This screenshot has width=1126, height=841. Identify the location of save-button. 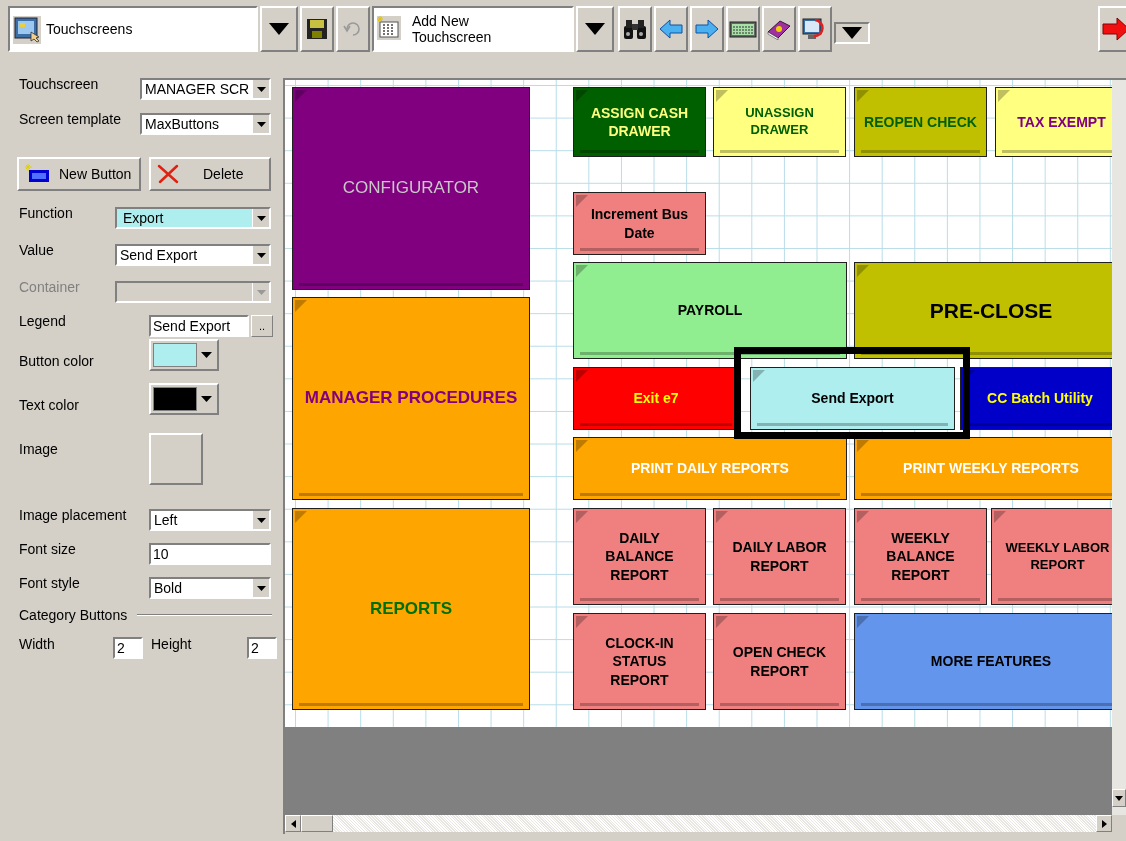
(317, 29).